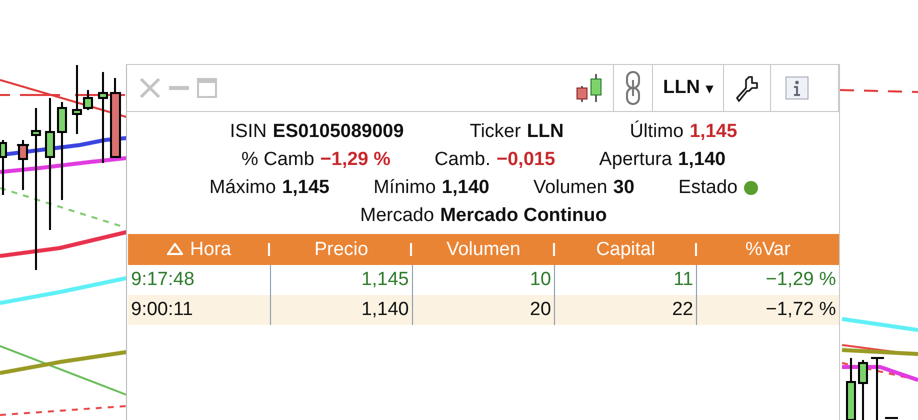 This screenshot has width=918, height=420. I want to click on minimize-icon, so click(179, 88).